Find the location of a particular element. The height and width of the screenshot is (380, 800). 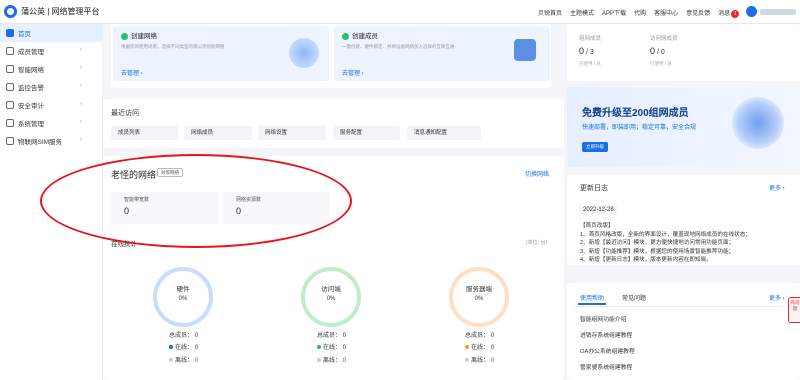

help-divider is located at coordinates (678, 306).